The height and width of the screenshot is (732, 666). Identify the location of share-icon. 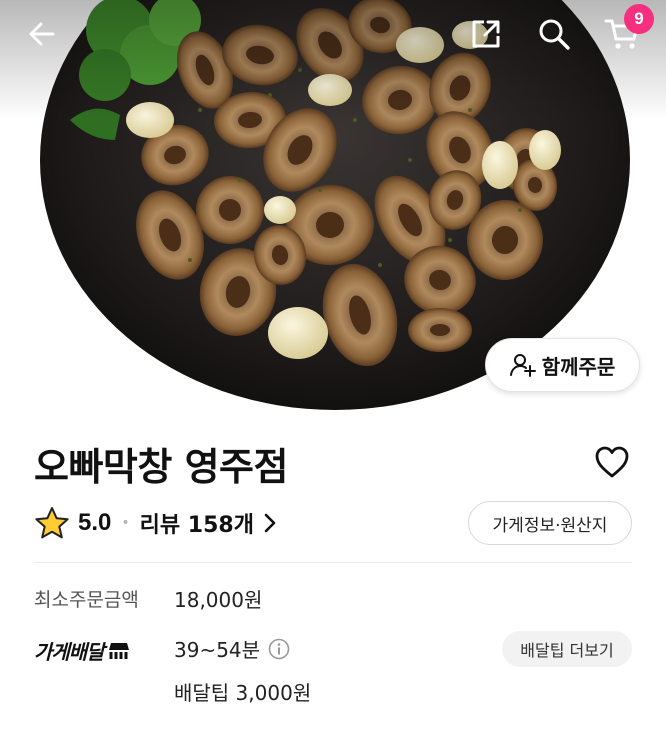
(486, 34).